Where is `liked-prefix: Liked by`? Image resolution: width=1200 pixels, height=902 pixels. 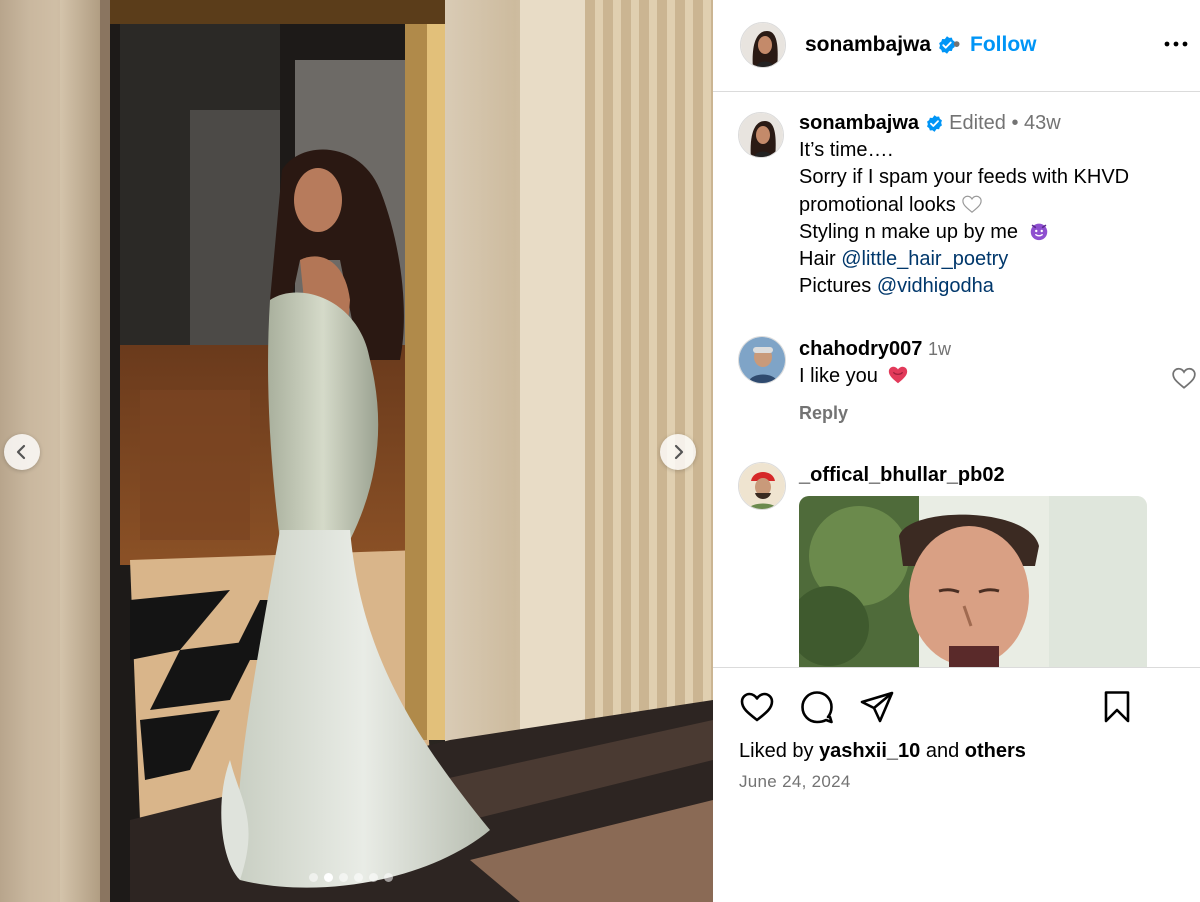
liked-prefix: Liked by is located at coordinates (776, 751).